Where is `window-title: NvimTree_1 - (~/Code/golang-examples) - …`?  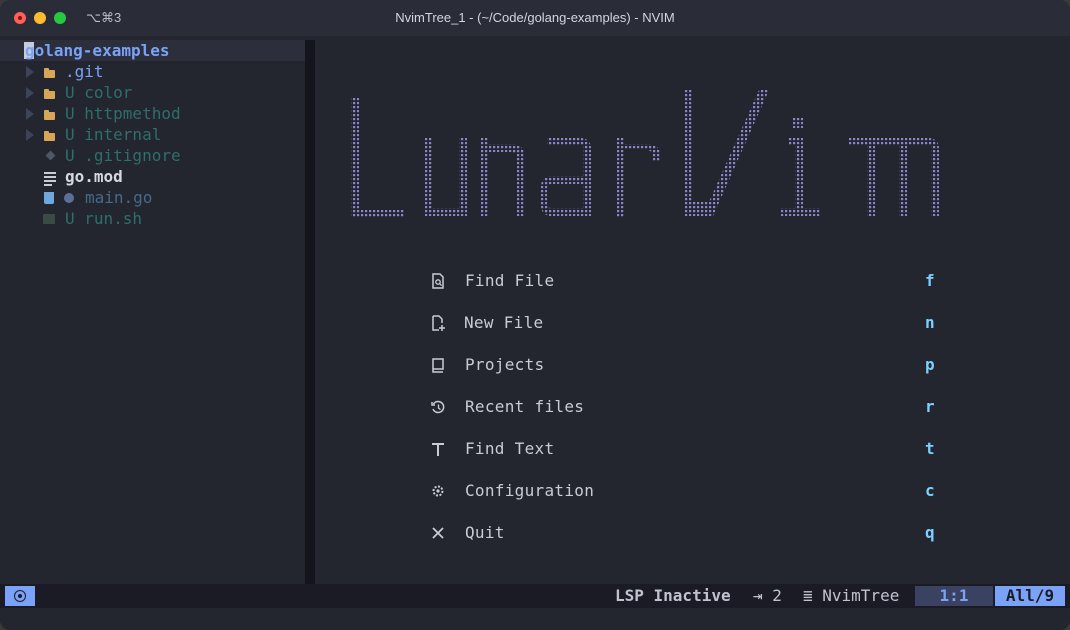
window-title: NvimTree_1 - (~/Code/golang-examples) - … is located at coordinates (535, 17).